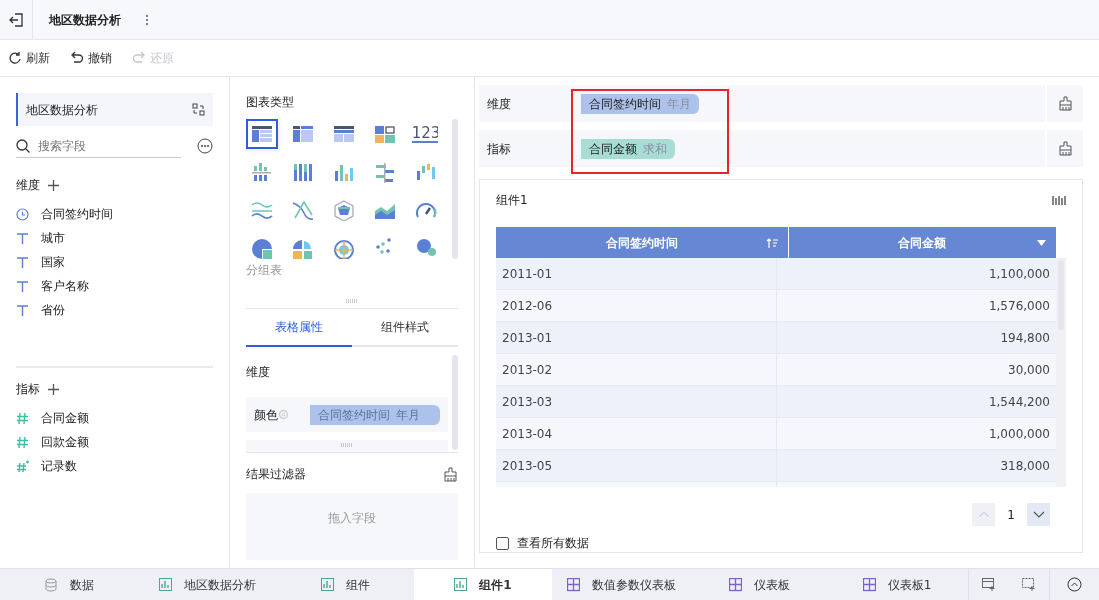 The width and height of the screenshot is (1099, 600). Describe the element at coordinates (299, 328) in the screenshot. I see `property-tab: 表格属性` at that location.